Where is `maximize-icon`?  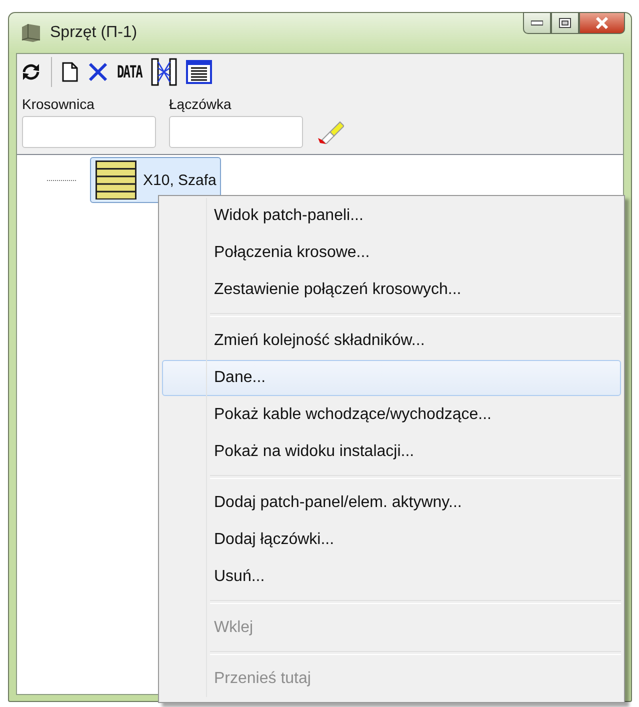
maximize-icon is located at coordinates (565, 23).